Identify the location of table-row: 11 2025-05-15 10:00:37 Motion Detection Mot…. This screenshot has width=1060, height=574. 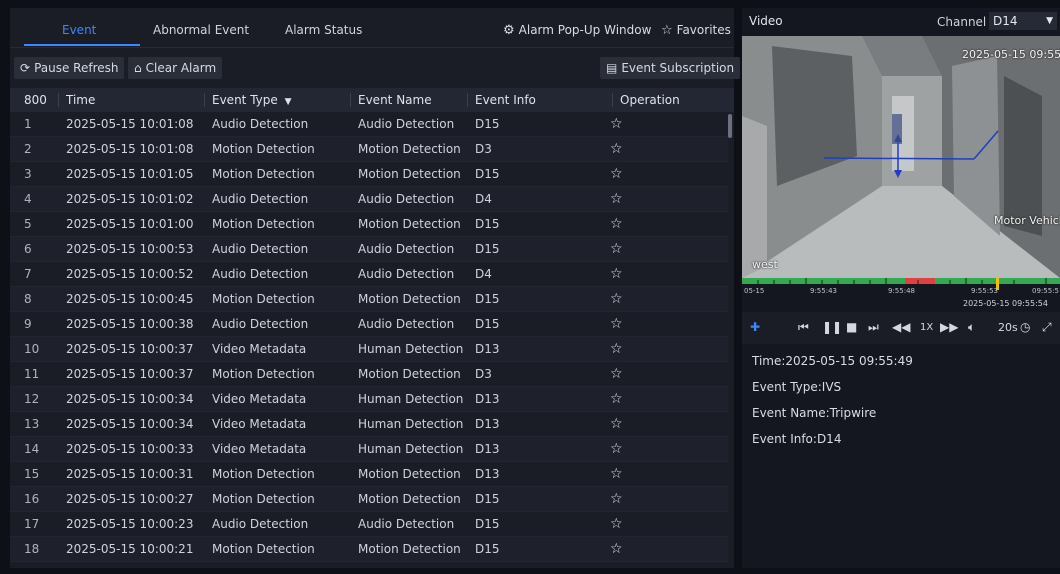
(369, 374).